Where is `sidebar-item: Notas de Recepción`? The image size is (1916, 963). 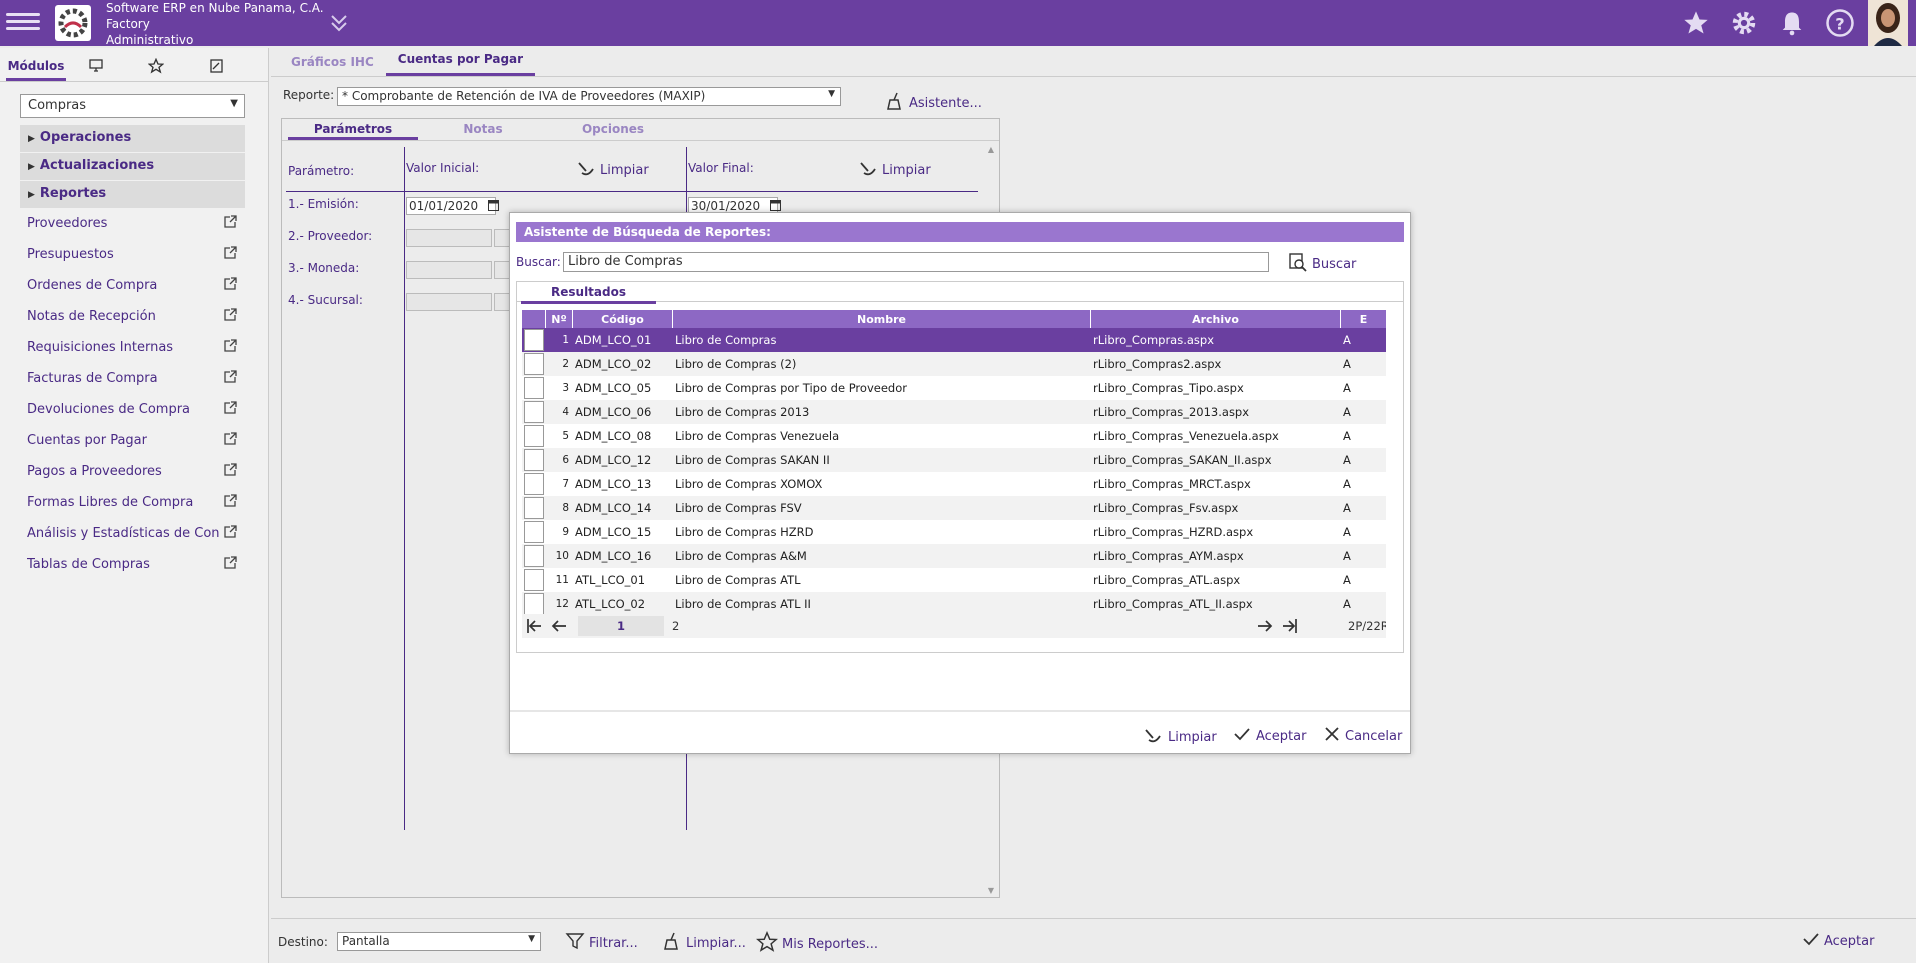 sidebar-item: Notas de Recepción is located at coordinates (132, 316).